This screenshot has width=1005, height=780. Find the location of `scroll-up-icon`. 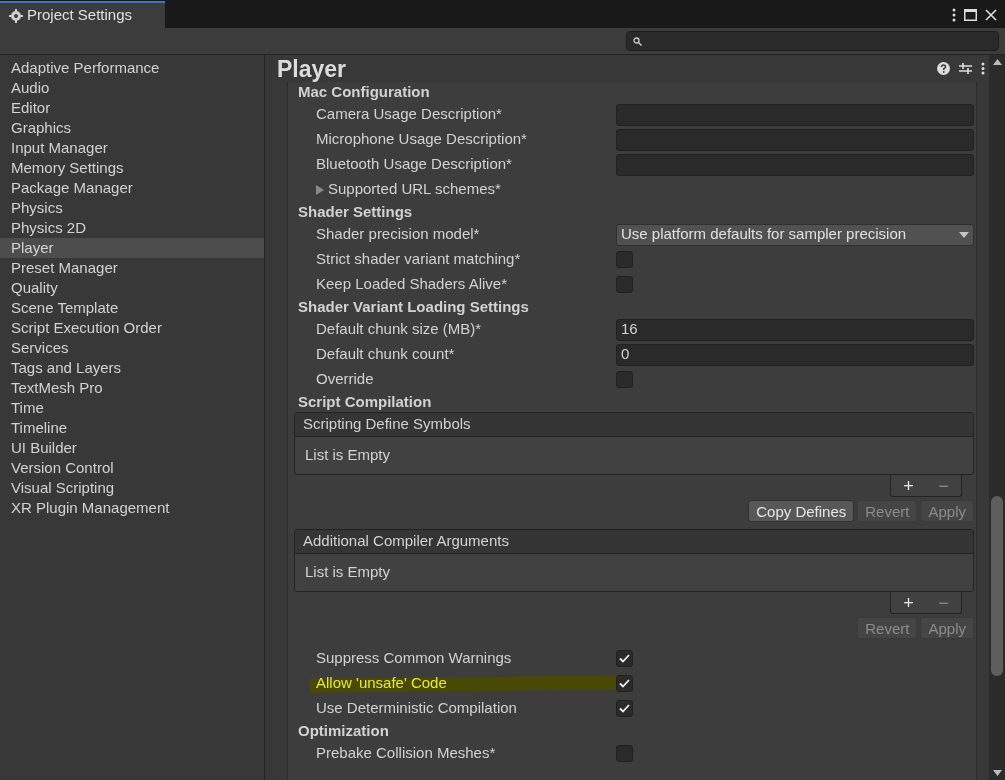

scroll-up-icon is located at coordinates (997, 62).